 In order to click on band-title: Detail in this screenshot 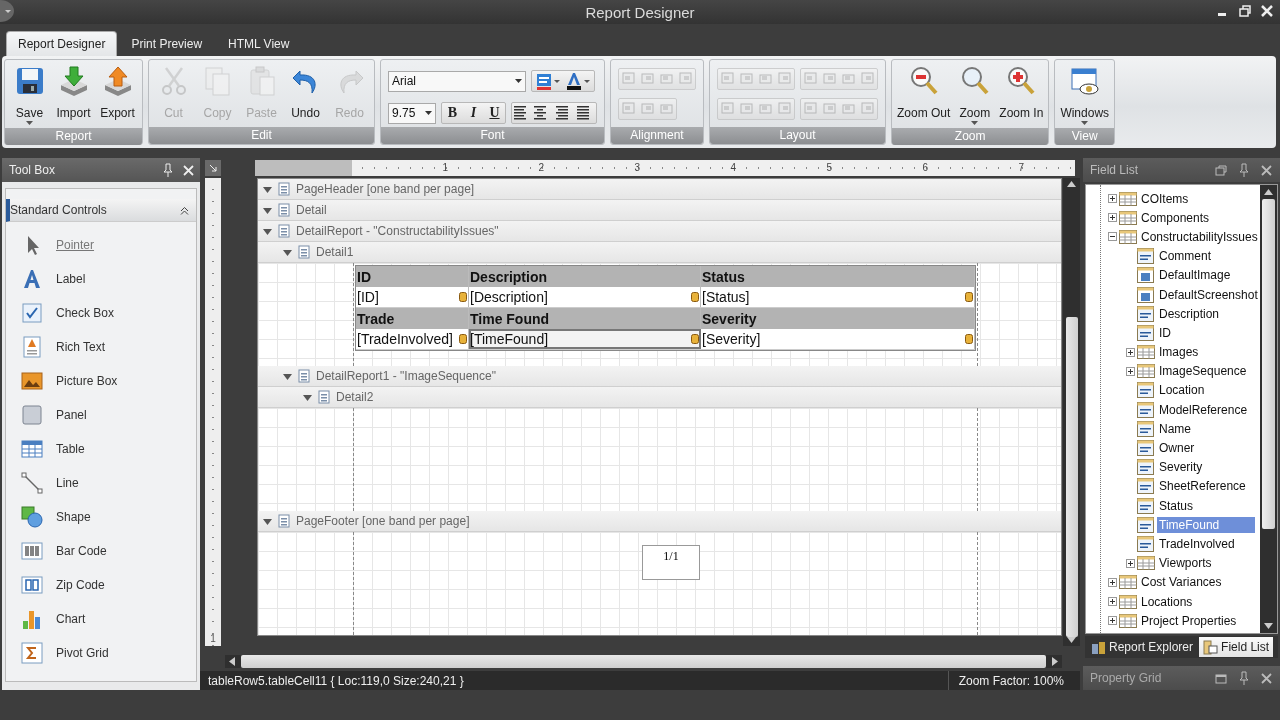, I will do `click(311, 210)`.